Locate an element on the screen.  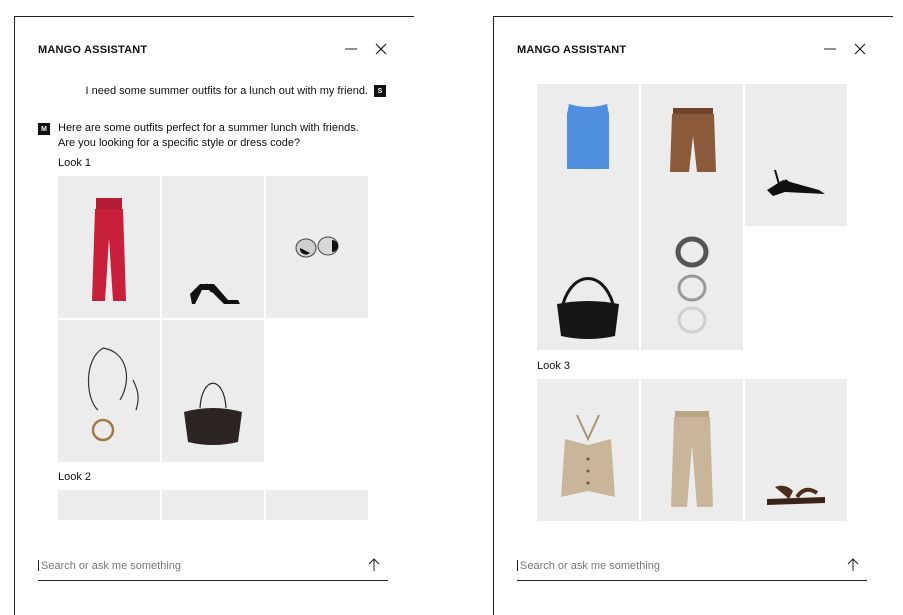
product-brown-shorts is located at coordinates (692, 155).